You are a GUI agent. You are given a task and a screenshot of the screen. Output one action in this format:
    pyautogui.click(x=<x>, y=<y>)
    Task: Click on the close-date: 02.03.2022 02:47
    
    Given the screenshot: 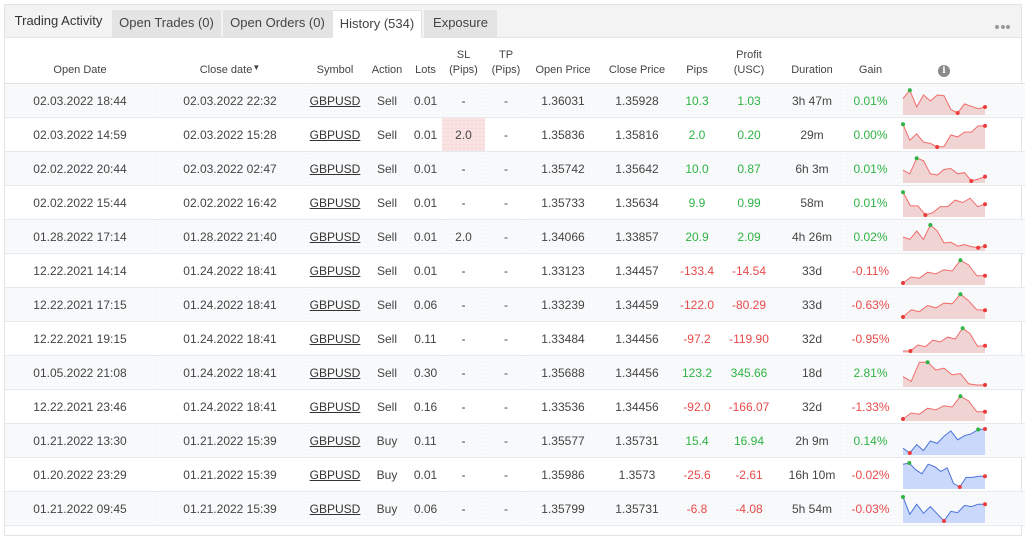 What is the action you would take?
    pyautogui.click(x=230, y=169)
    